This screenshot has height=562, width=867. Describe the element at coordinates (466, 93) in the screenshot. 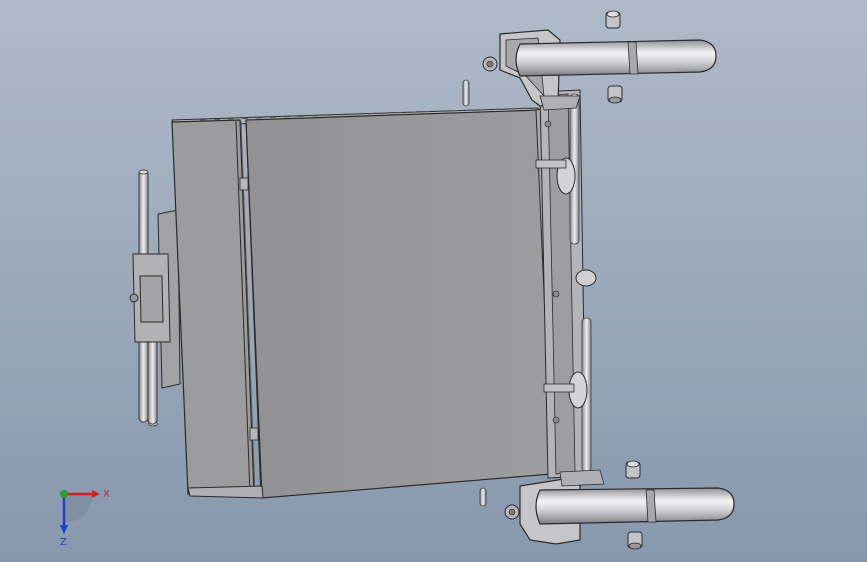

I see `top-center-pin` at that location.